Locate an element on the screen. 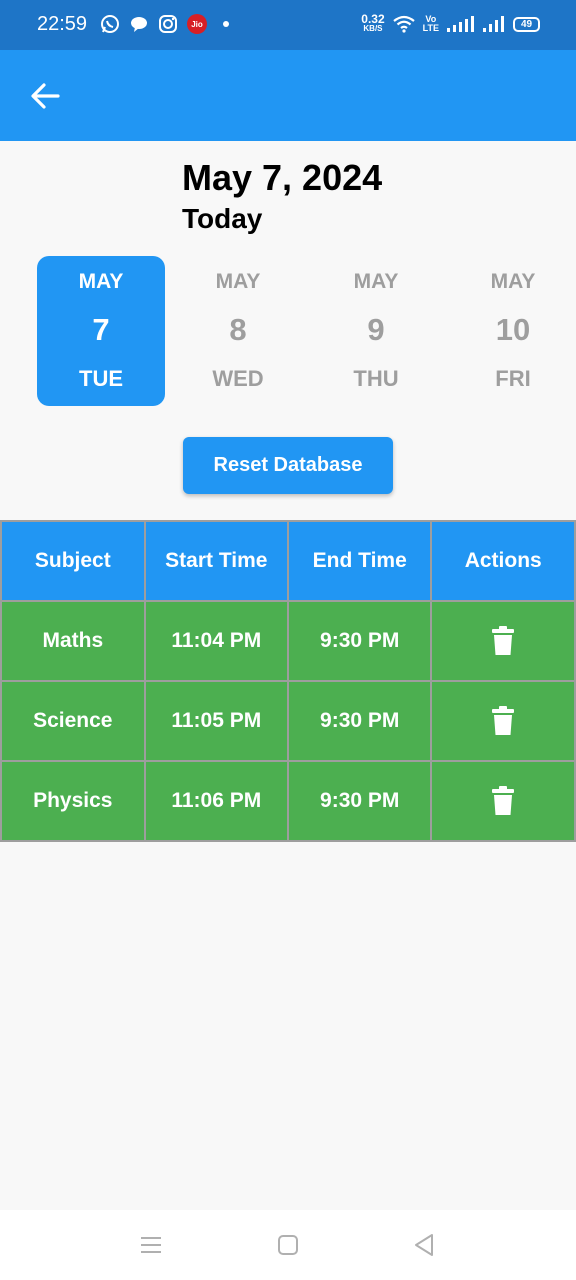 Image resolution: width=576 pixels, height=1280 pixels. cell-start-time: 11:06 PM is located at coordinates (216, 801).